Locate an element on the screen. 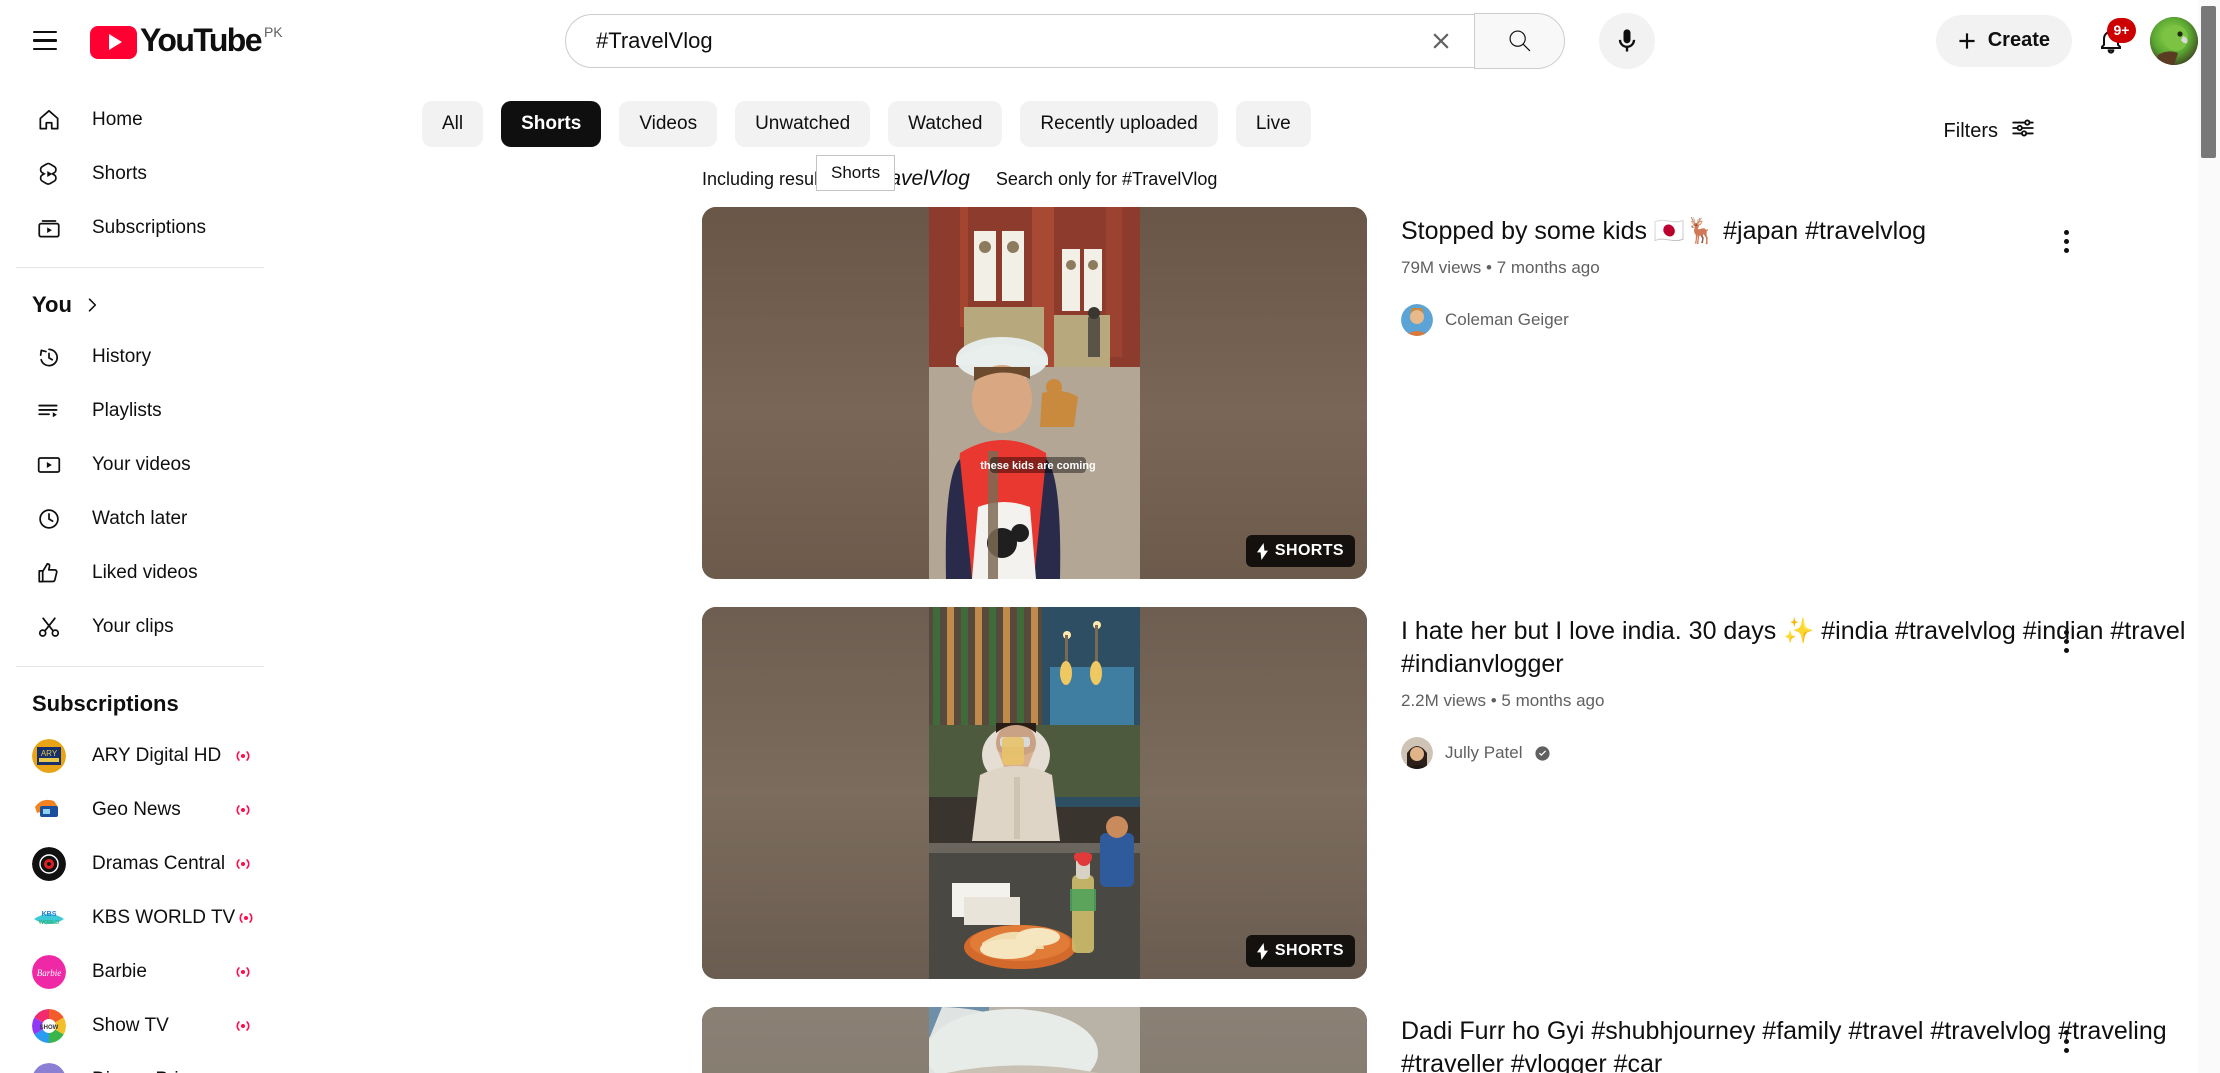 The width and height of the screenshot is (2220, 1073). sidebar-channel-label: Barbie is located at coordinates (119, 971).